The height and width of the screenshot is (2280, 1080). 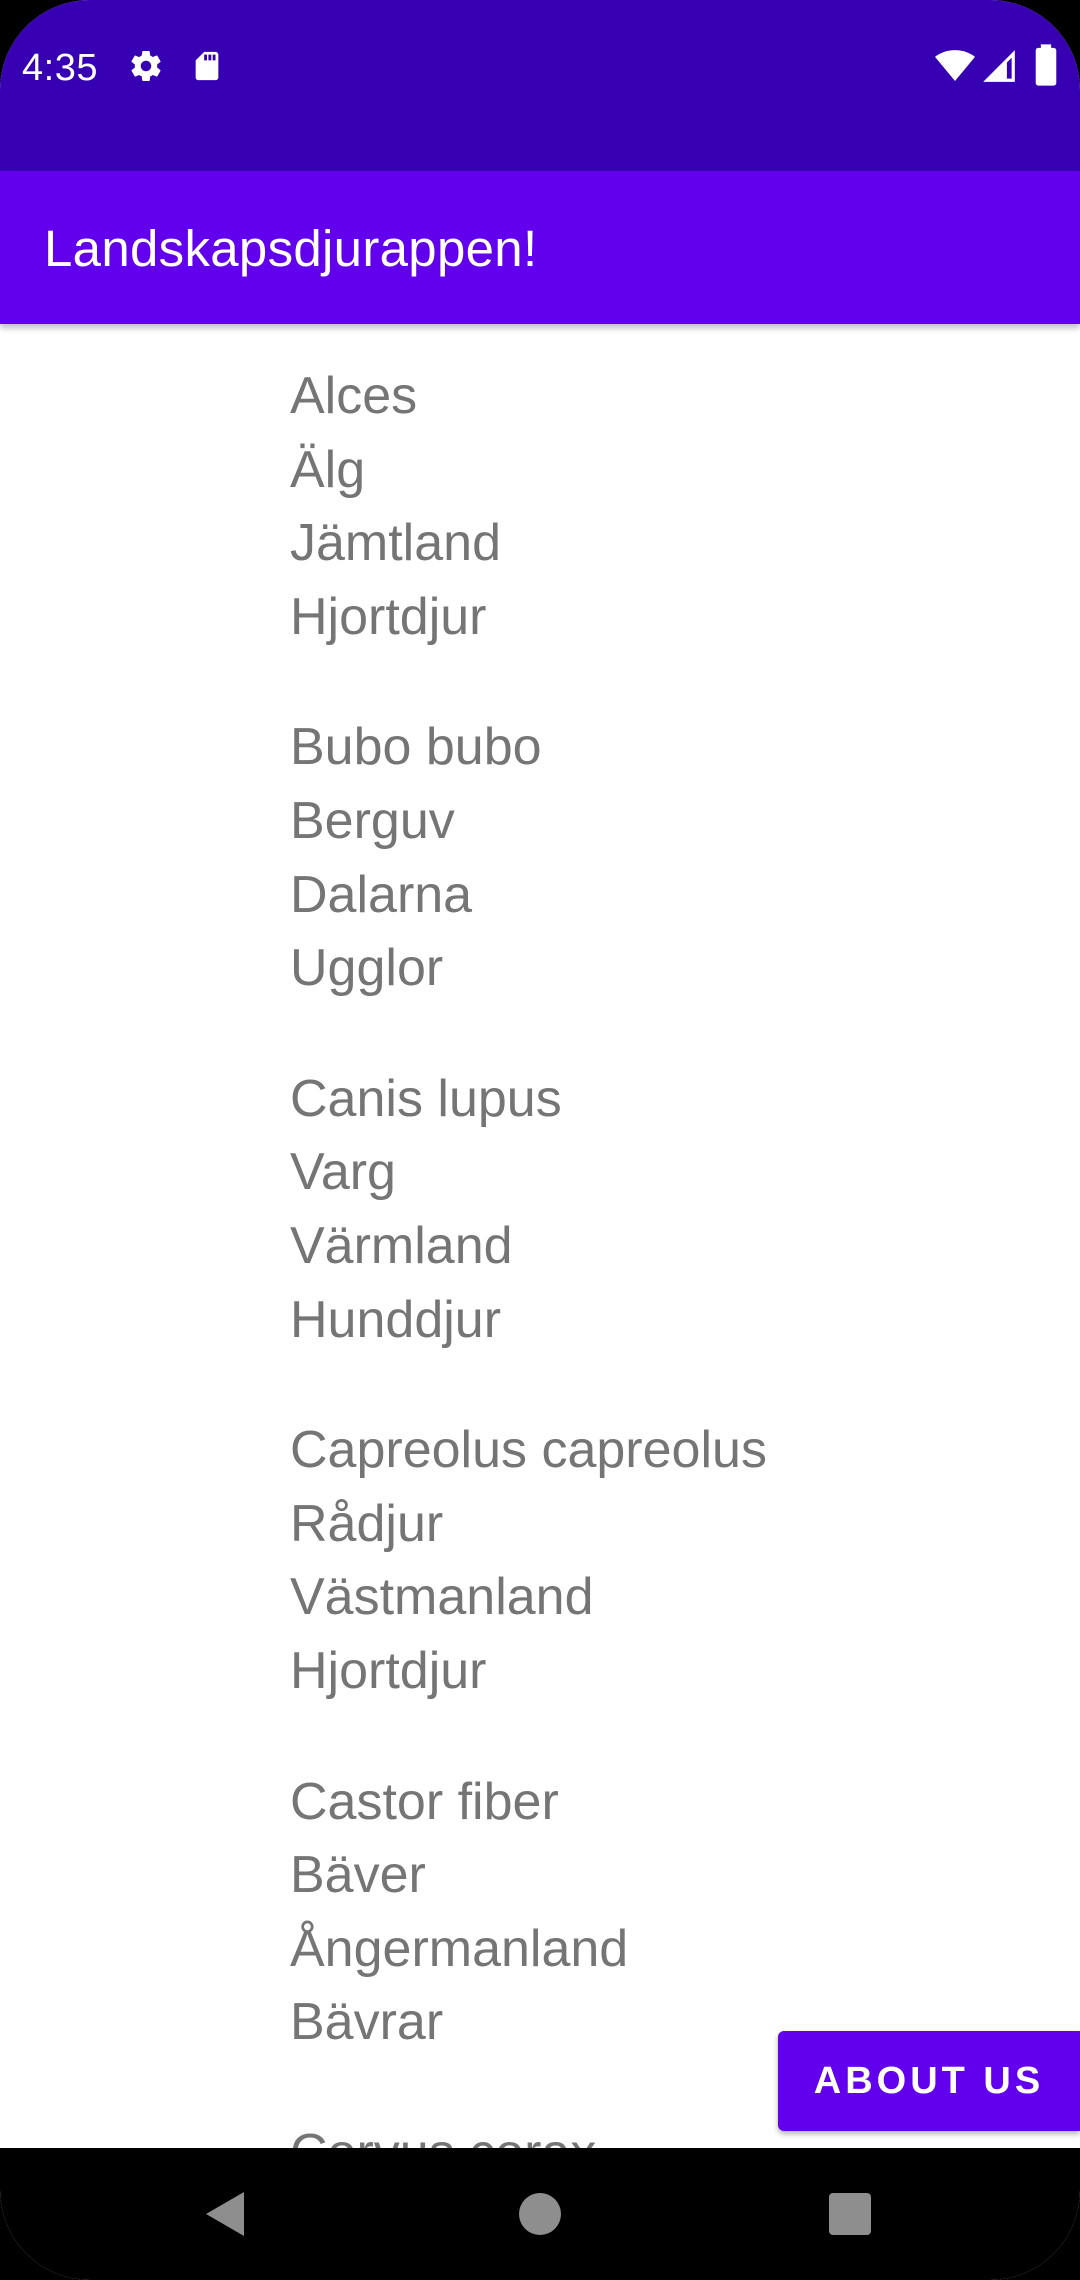 What do you see at coordinates (207, 68) in the screenshot?
I see `sd-card-icon` at bounding box center [207, 68].